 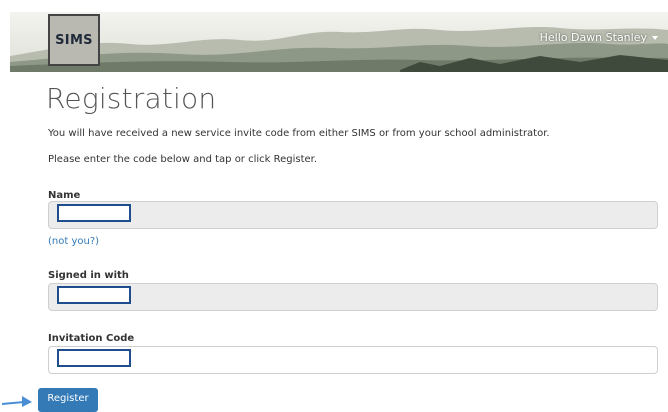 What do you see at coordinates (16, 401) in the screenshot?
I see `arrow-pointer-icon` at bounding box center [16, 401].